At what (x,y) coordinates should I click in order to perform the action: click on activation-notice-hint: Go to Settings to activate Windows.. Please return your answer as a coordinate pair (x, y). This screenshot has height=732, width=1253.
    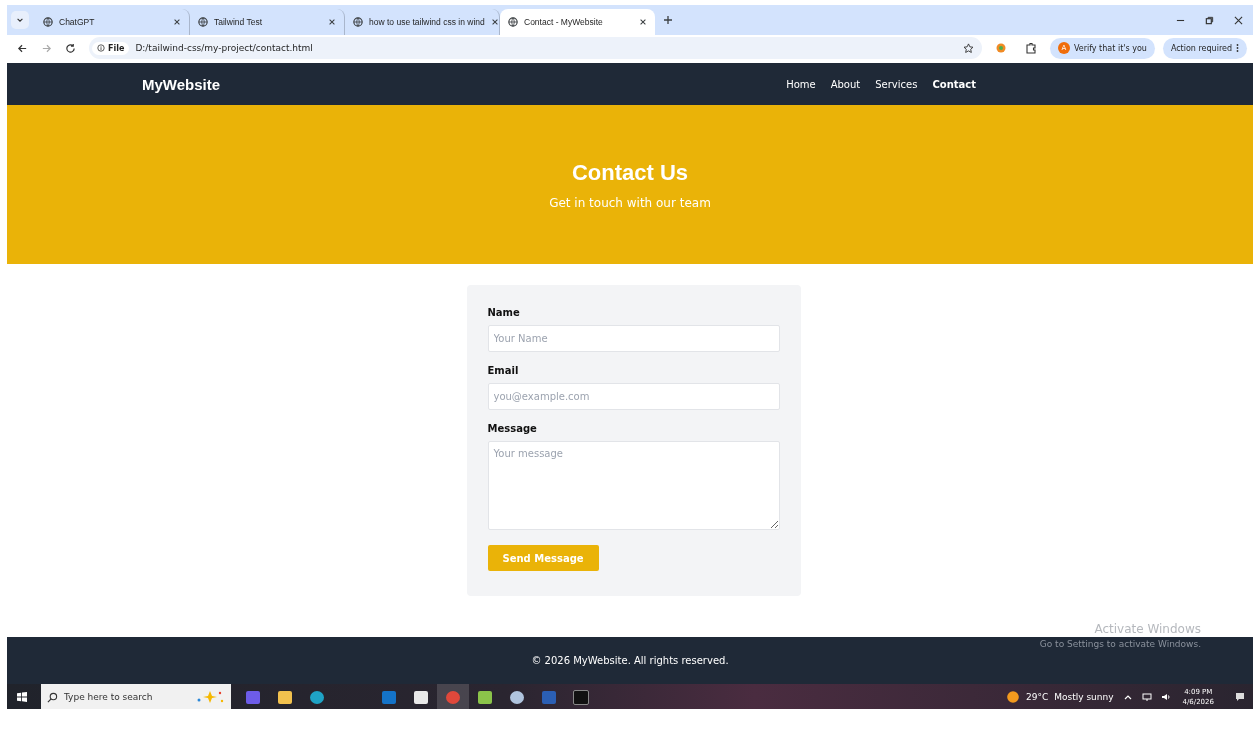
    Looking at the image, I should click on (1120, 644).